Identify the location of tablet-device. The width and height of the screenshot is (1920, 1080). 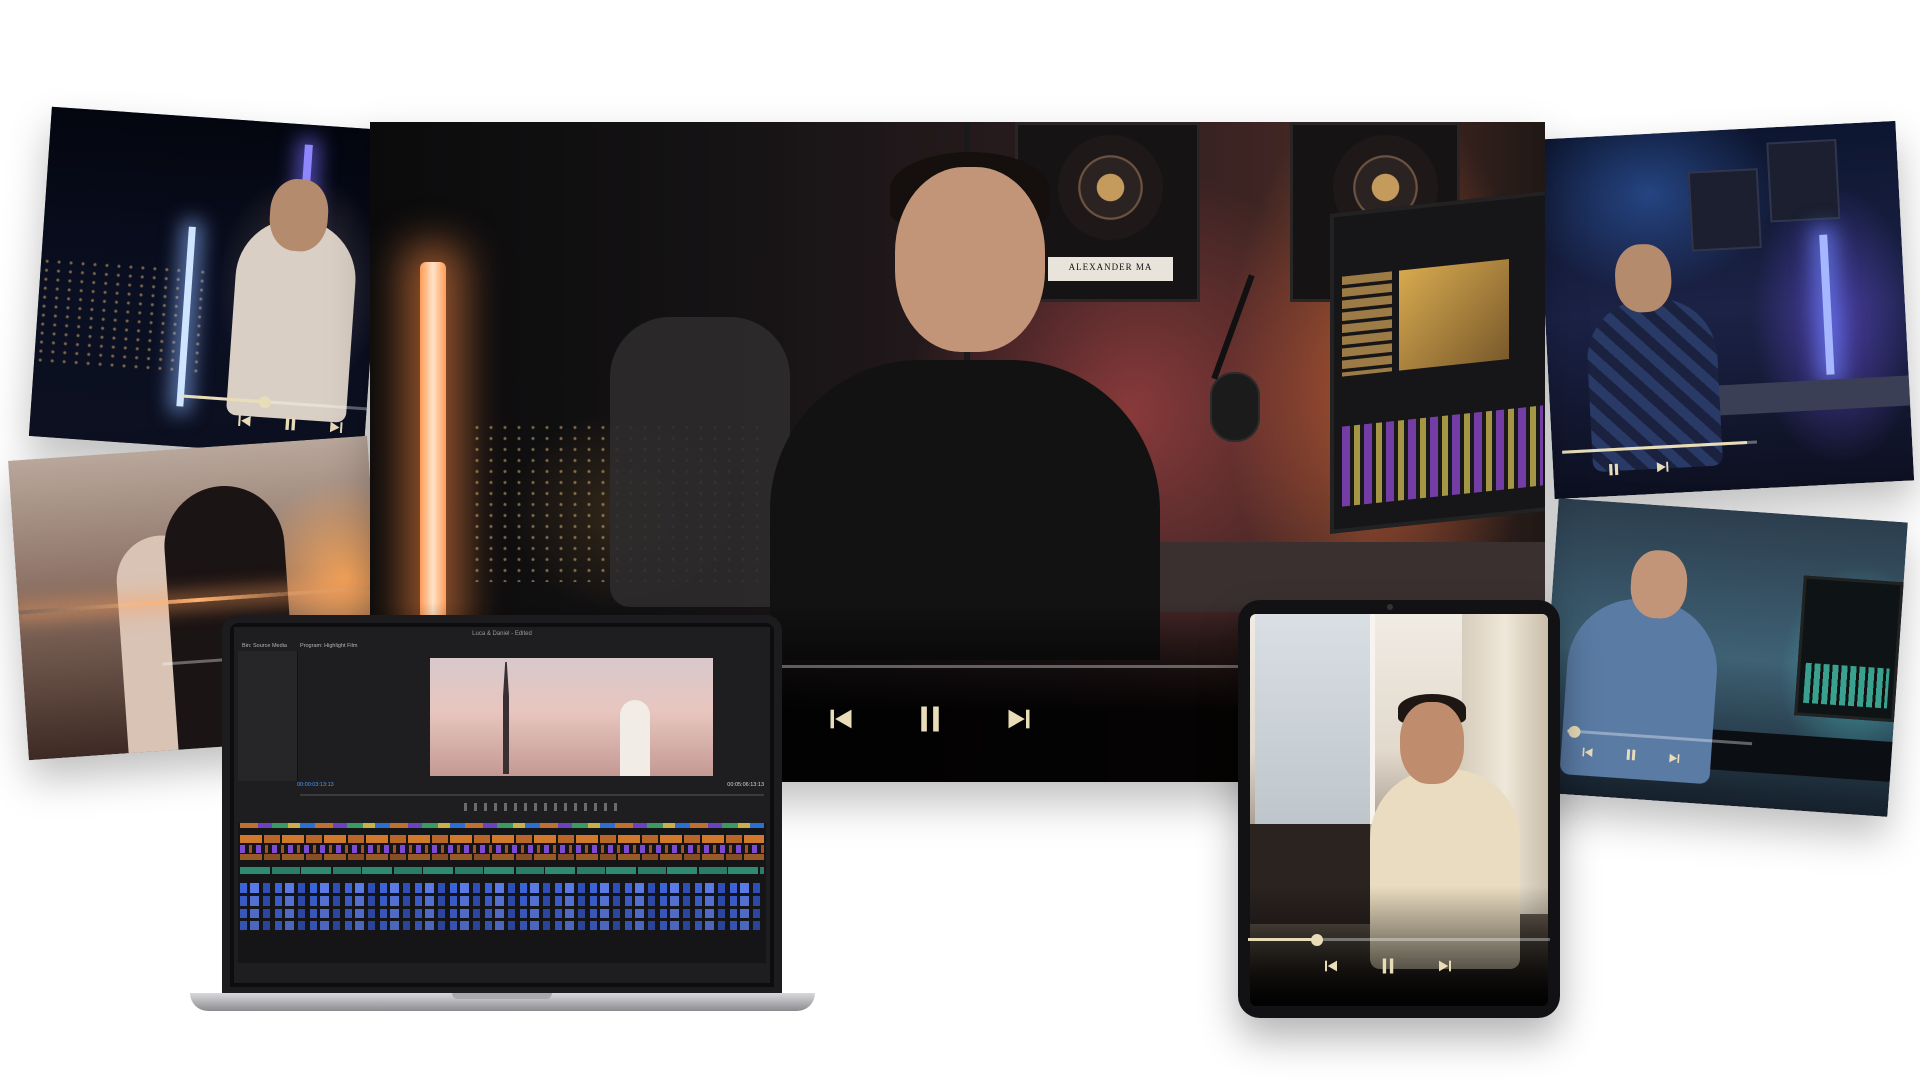
(1399, 809).